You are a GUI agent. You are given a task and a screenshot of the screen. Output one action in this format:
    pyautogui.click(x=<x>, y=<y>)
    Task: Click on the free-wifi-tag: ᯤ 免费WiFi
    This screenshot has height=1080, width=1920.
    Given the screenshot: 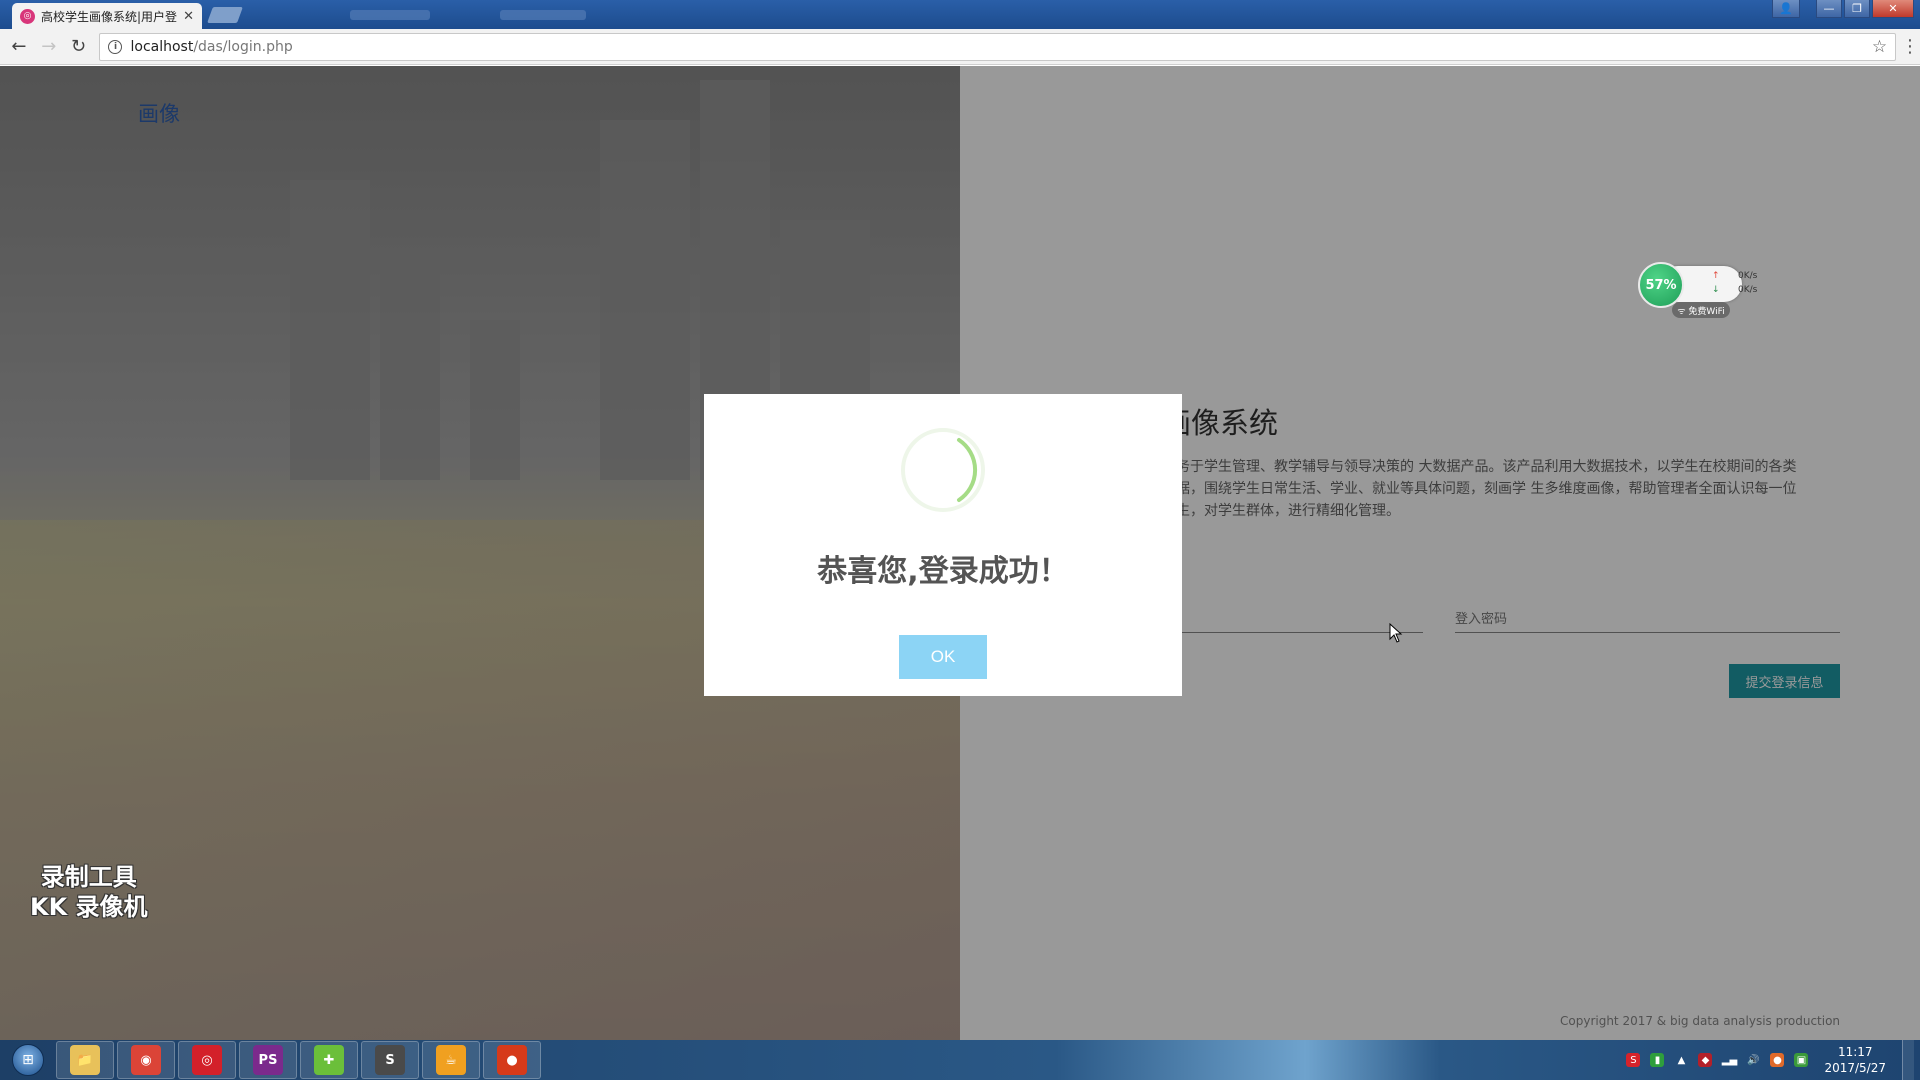 What is the action you would take?
    pyautogui.click(x=1701, y=310)
    